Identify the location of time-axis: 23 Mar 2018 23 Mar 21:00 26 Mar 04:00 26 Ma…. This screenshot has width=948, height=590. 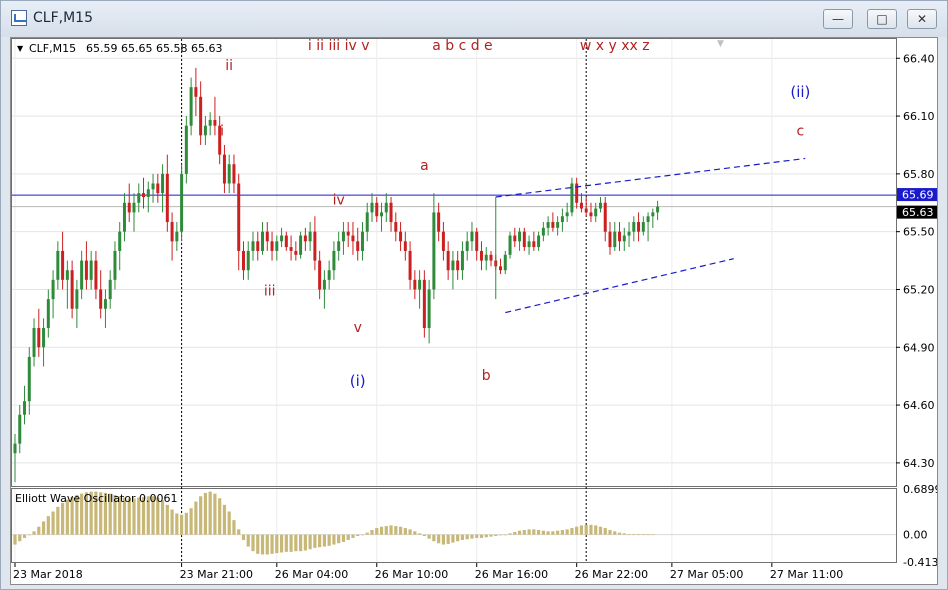
(428, 572).